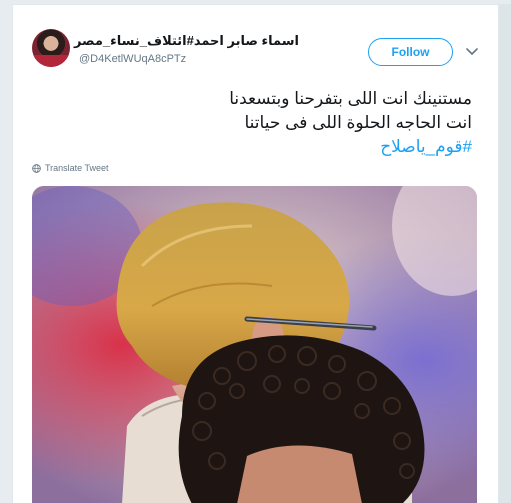 This screenshot has height=503, width=511. I want to click on translate-tweet-link: Translate Tweet, so click(70, 168).